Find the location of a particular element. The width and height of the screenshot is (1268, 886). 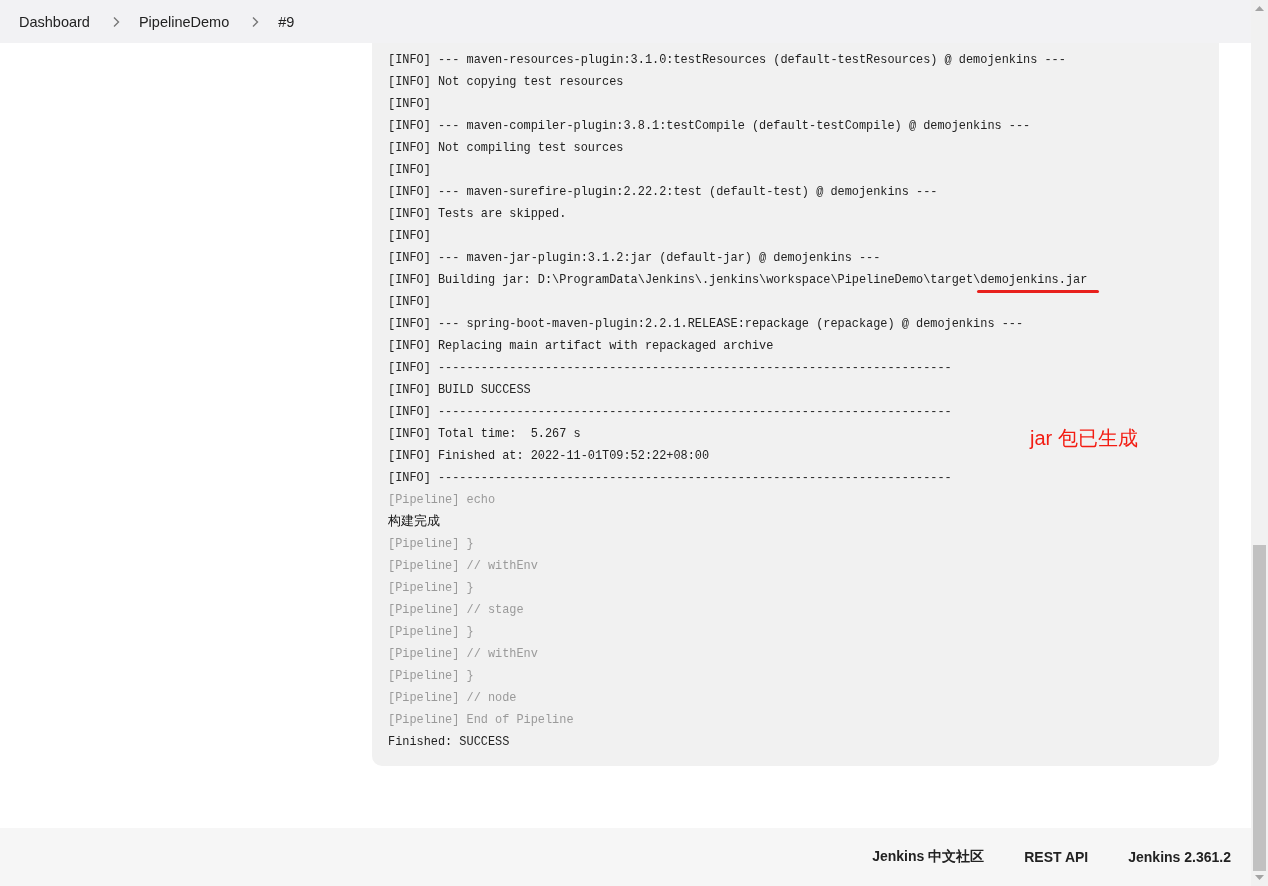

console-line: [INFO] Tests are skipped. is located at coordinates (477, 214).